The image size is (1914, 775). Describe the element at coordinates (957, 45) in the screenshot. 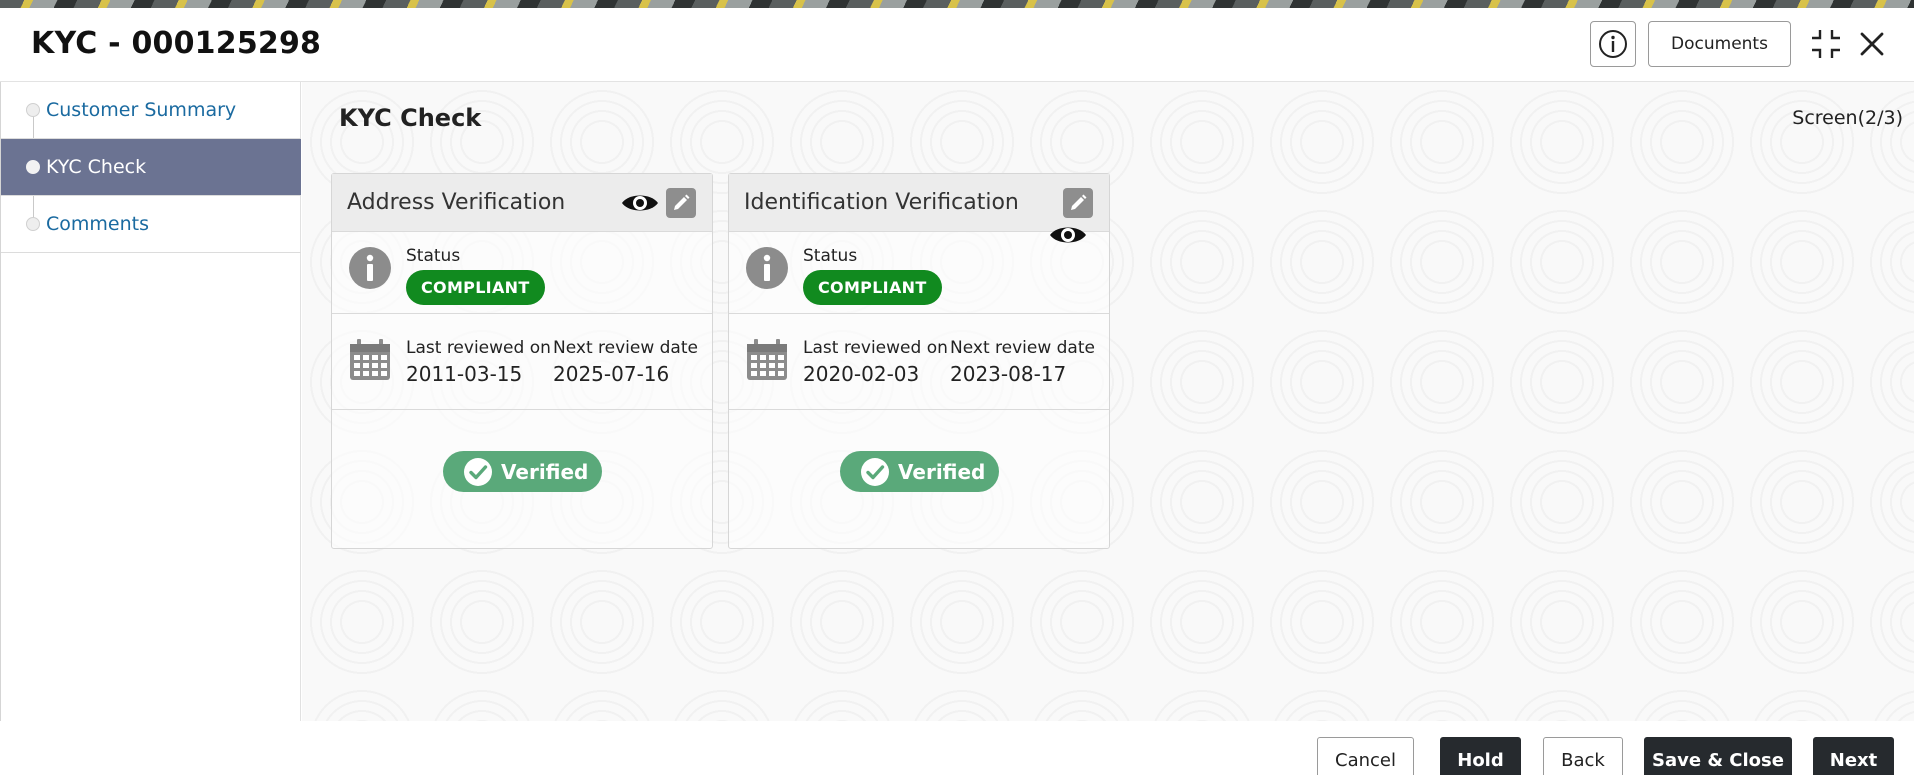

I see `window-header: KYC - 000125298 Documents` at that location.